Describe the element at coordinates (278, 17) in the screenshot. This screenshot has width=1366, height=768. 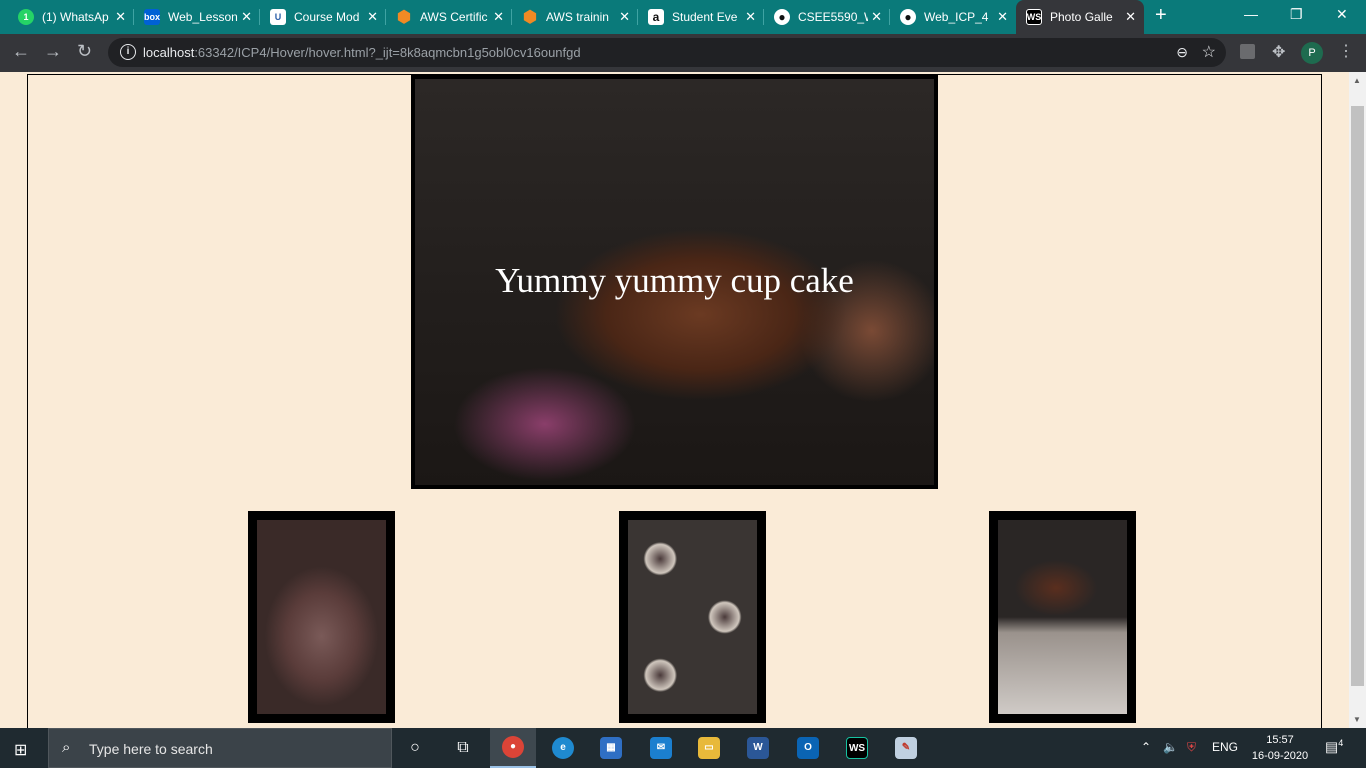
I see `umkc-icon: U` at that location.